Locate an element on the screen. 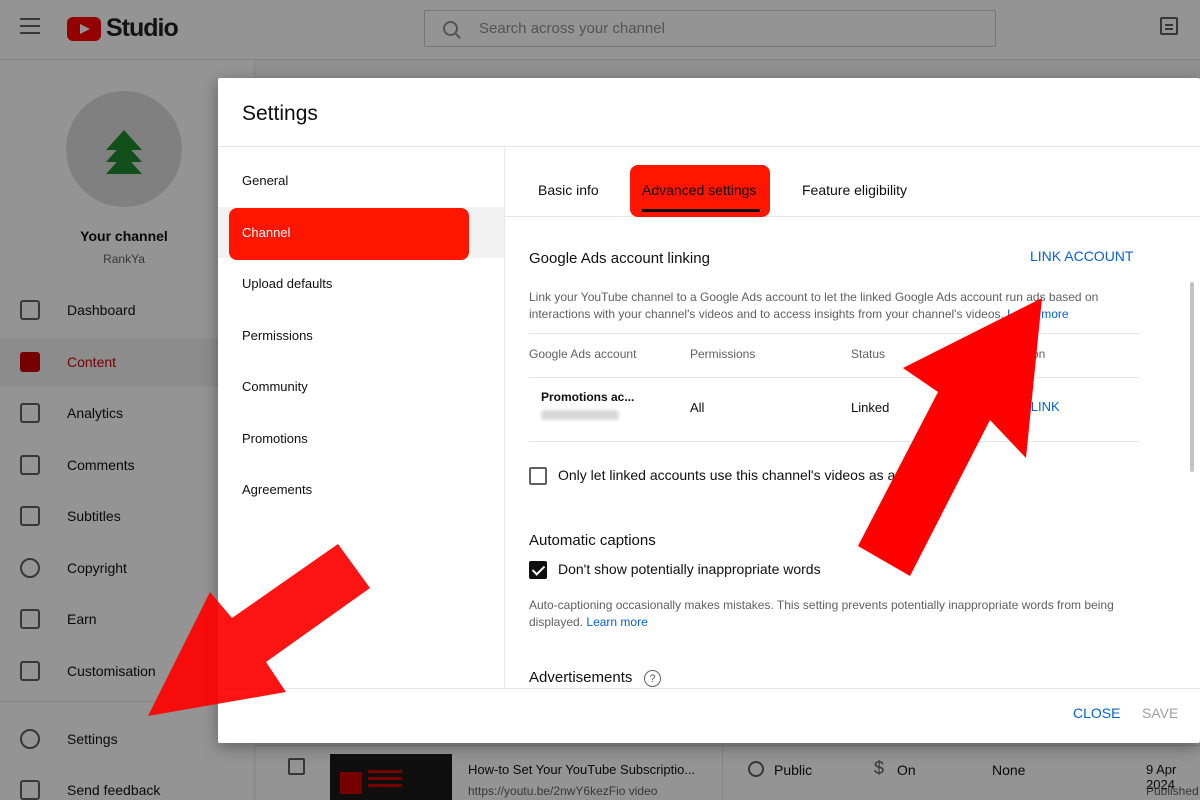 The height and width of the screenshot is (800, 1200). save-button: SAVE is located at coordinates (1160, 713).